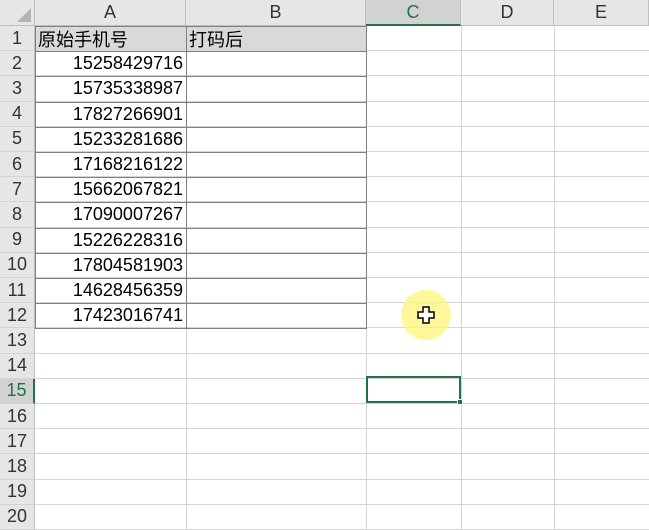 The height and width of the screenshot is (530, 649). I want to click on row-header-20: 20, so click(17, 517).